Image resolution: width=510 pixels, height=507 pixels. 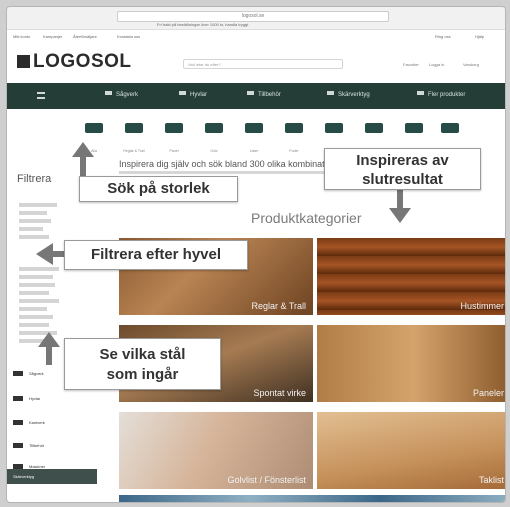 I want to click on inspire-subline, so click(x=224, y=172).